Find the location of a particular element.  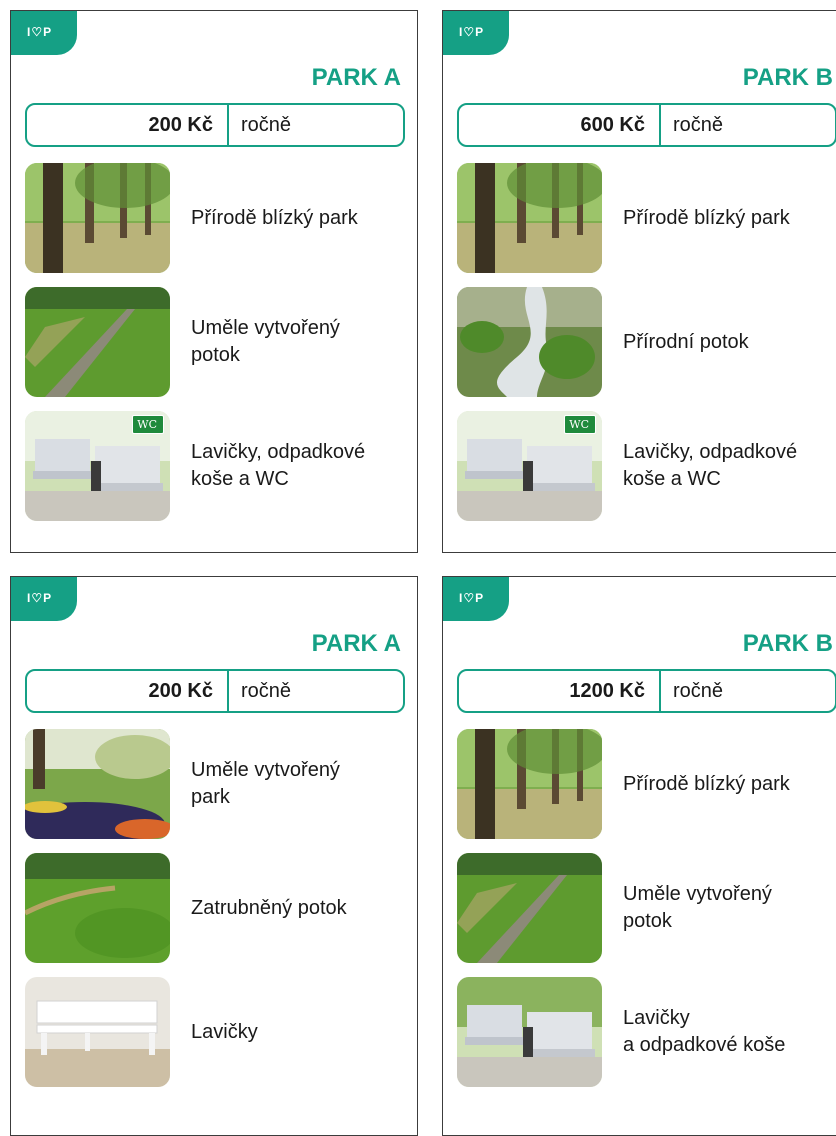

price-value: 1200 Kč is located at coordinates (560, 691).